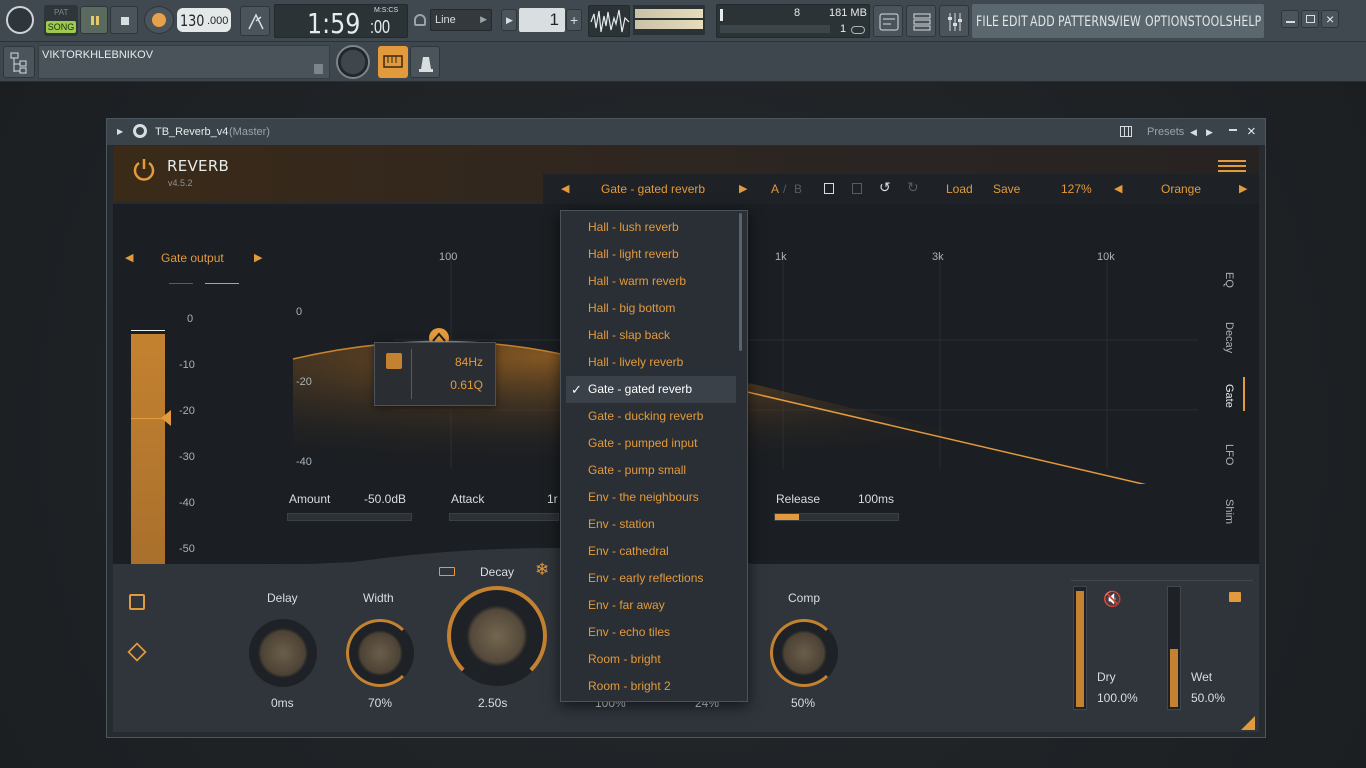  I want to click on dice-icon, so click(137, 652).